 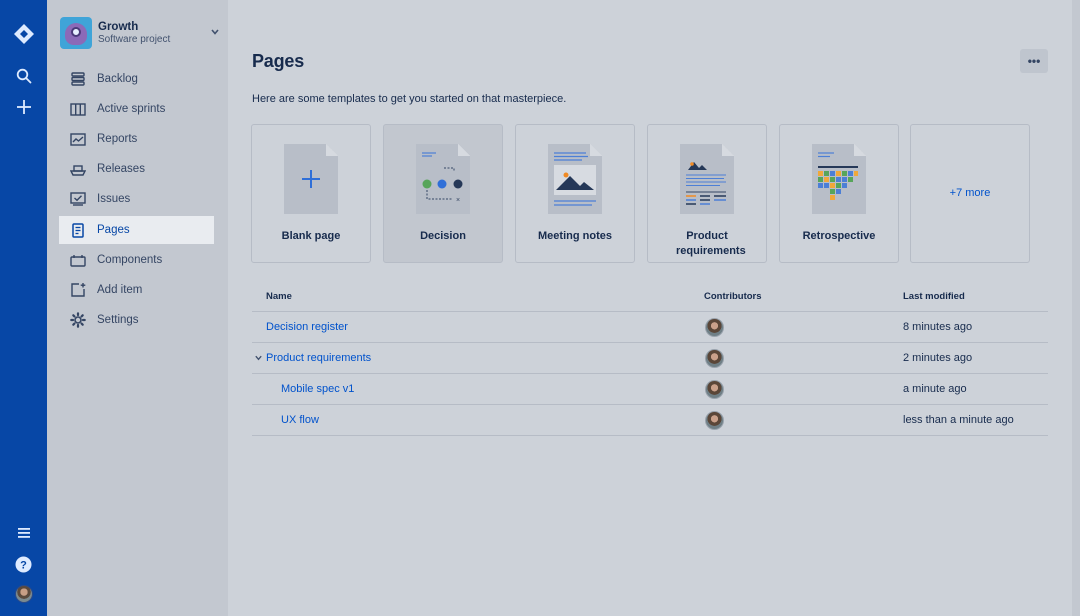 I want to click on template-label: Decision, so click(x=443, y=236).